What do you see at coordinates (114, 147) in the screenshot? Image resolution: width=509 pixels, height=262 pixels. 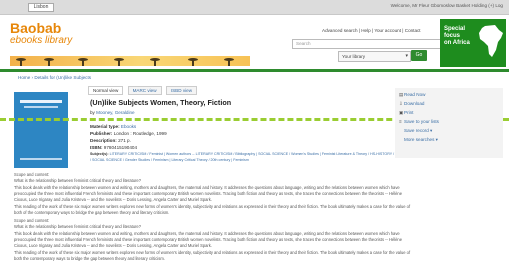 I see `isbn: ISBN: 9780415190404` at bounding box center [114, 147].